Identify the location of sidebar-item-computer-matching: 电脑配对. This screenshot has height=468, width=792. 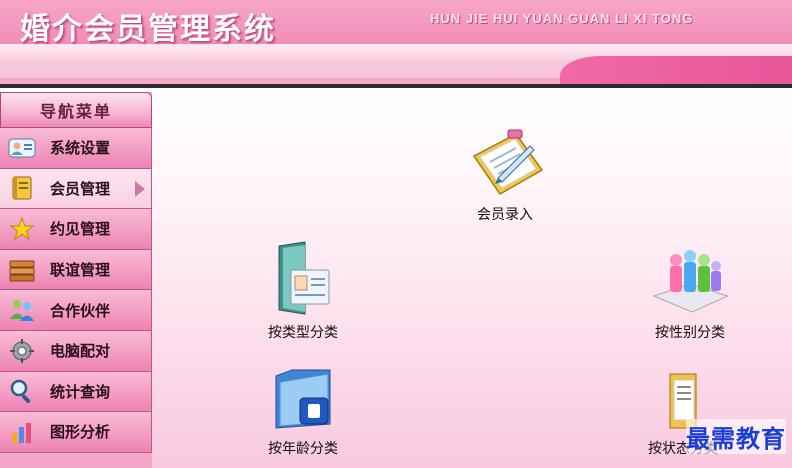
(76, 351).